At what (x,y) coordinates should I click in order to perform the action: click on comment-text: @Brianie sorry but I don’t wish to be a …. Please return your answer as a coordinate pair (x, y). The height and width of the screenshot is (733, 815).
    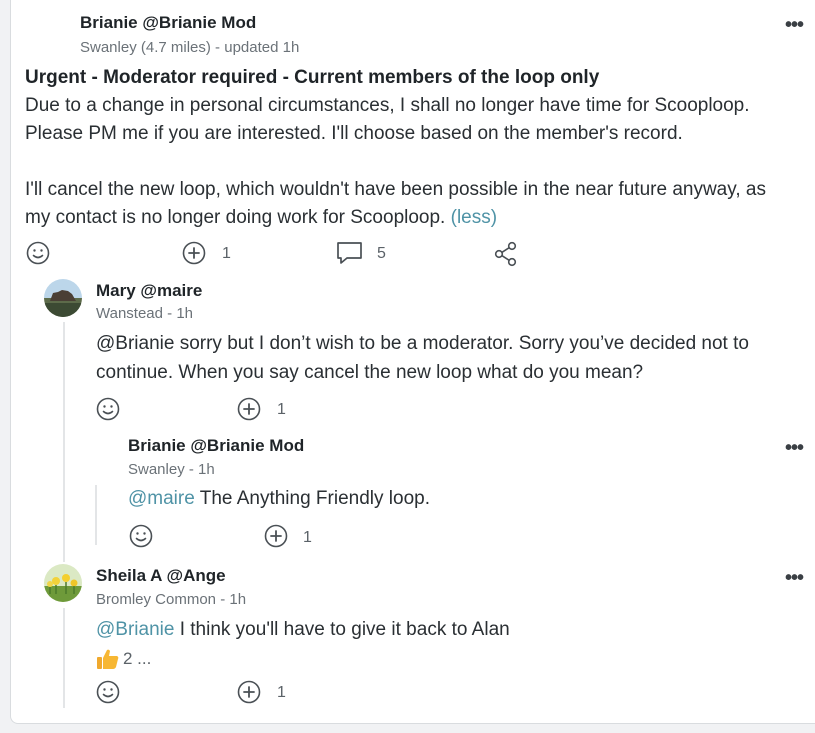
    Looking at the image, I should click on (422, 358).